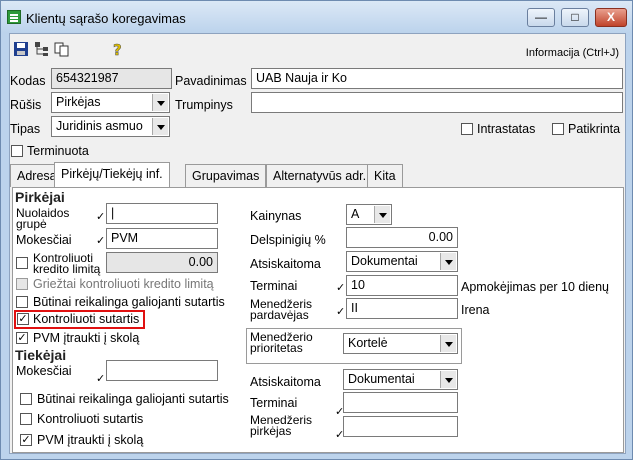 Image resolution: width=633 pixels, height=460 pixels. Describe the element at coordinates (211, 81) in the screenshot. I see `pavadinimas-label: Pavadinimas` at that location.